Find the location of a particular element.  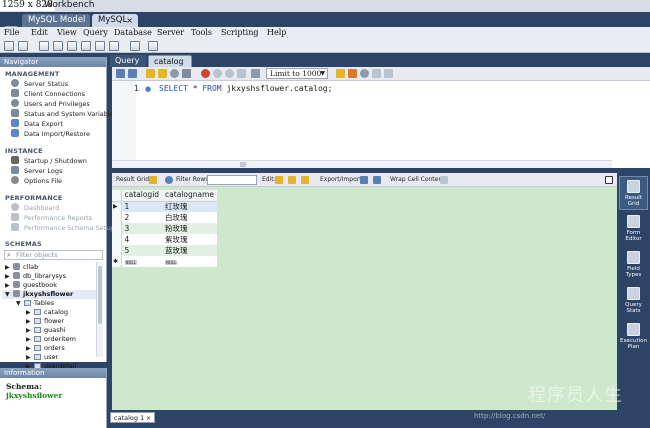

grid-cell: 紫玫瑰 is located at coordinates (190, 239).